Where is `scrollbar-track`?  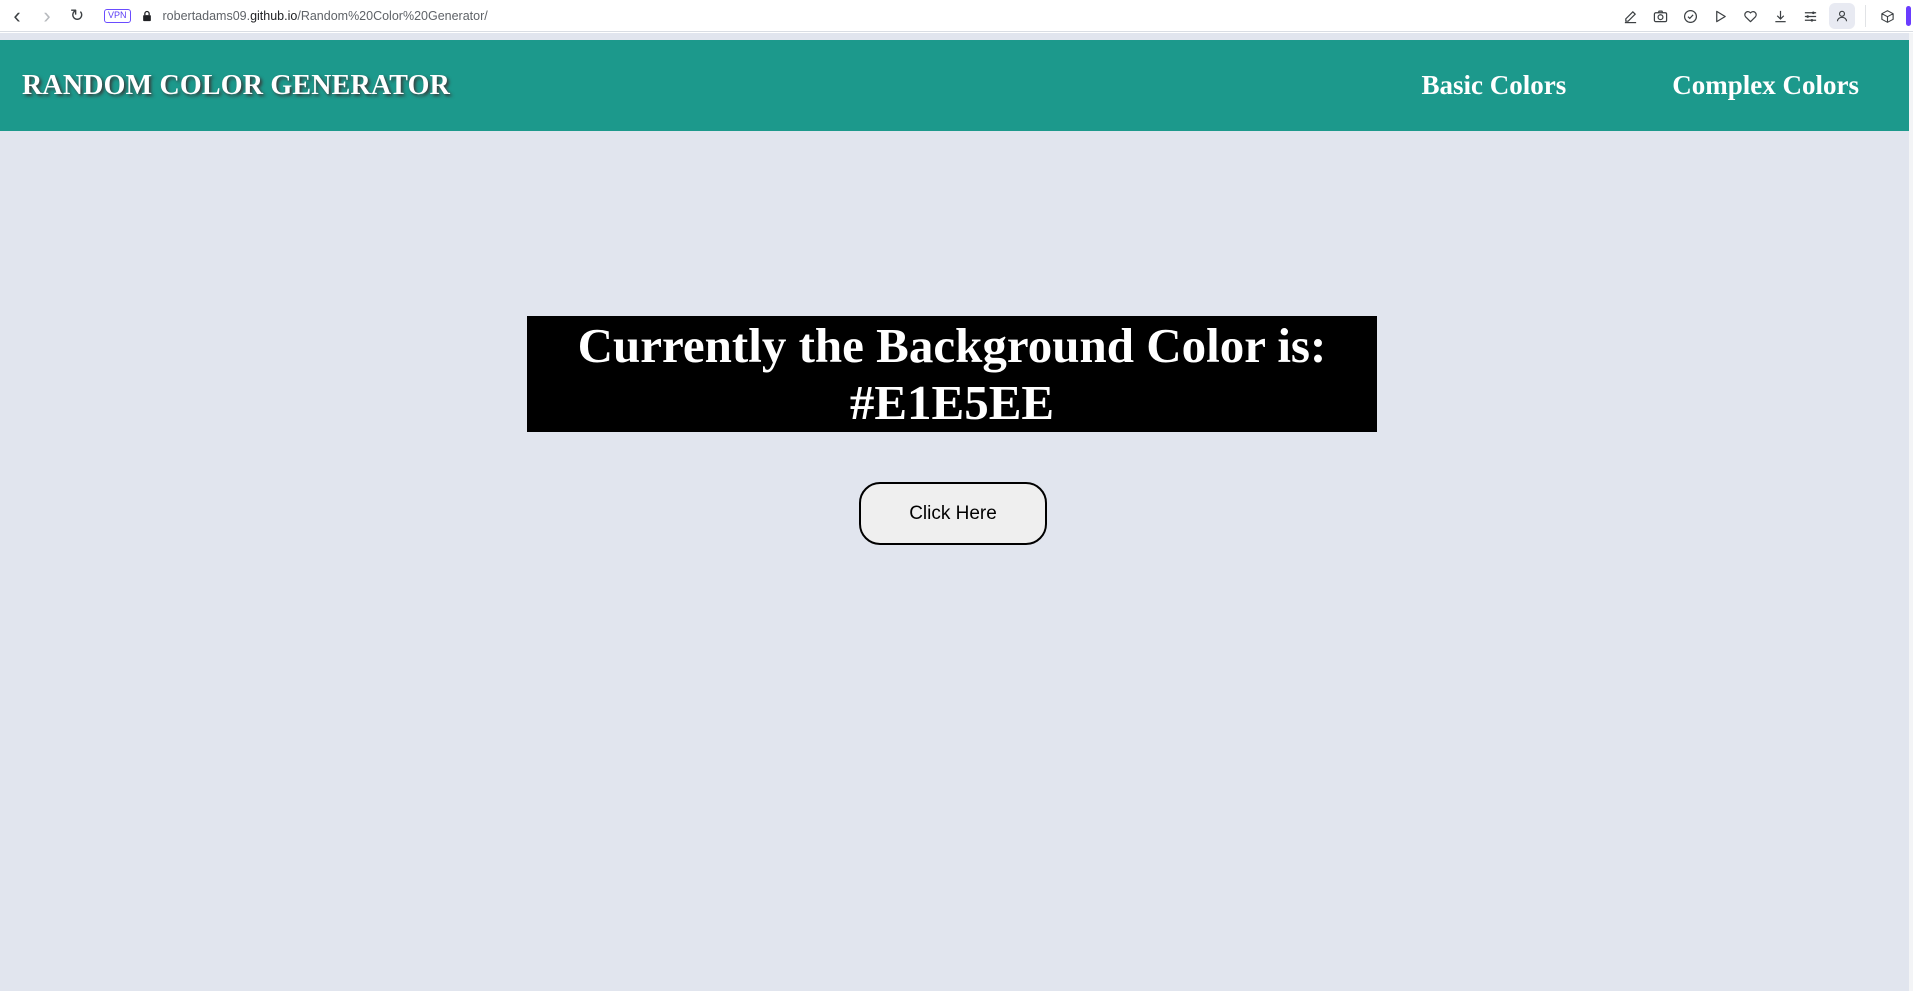 scrollbar-track is located at coordinates (1911, 512).